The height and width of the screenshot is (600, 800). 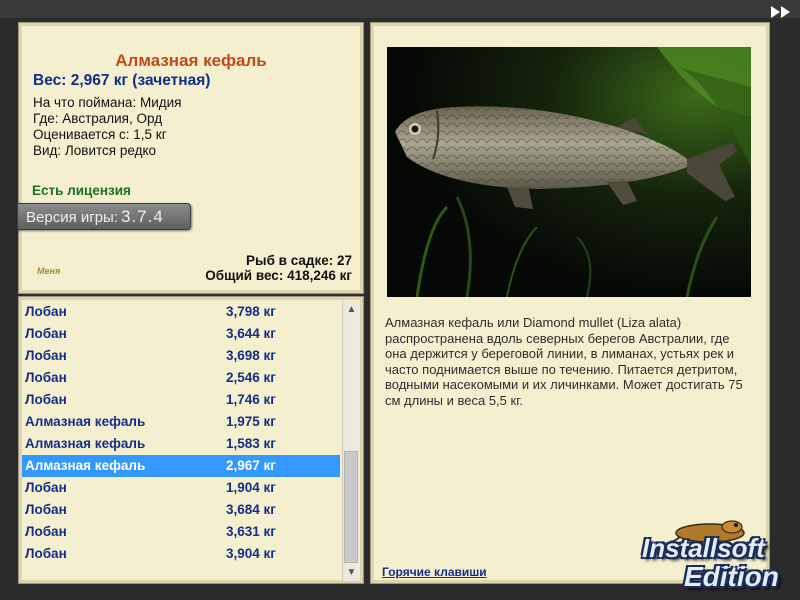 What do you see at coordinates (181, 444) in the screenshot?
I see `catch-list-row: Алмазная кефаль 1,583 кг` at bounding box center [181, 444].